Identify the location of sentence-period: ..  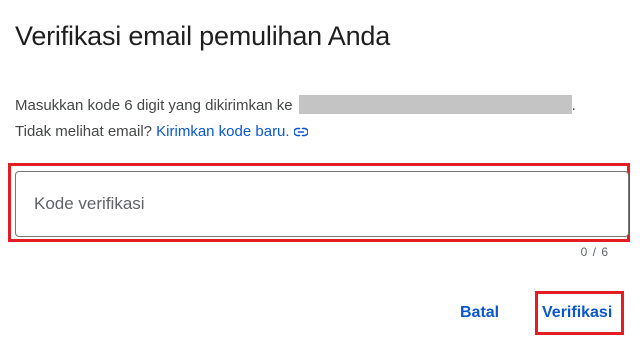
(573, 105).